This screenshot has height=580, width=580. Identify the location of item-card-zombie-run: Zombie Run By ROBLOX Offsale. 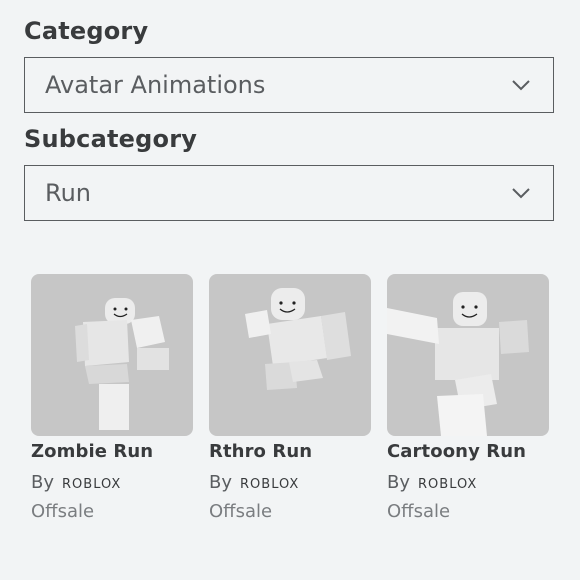
(112, 398).